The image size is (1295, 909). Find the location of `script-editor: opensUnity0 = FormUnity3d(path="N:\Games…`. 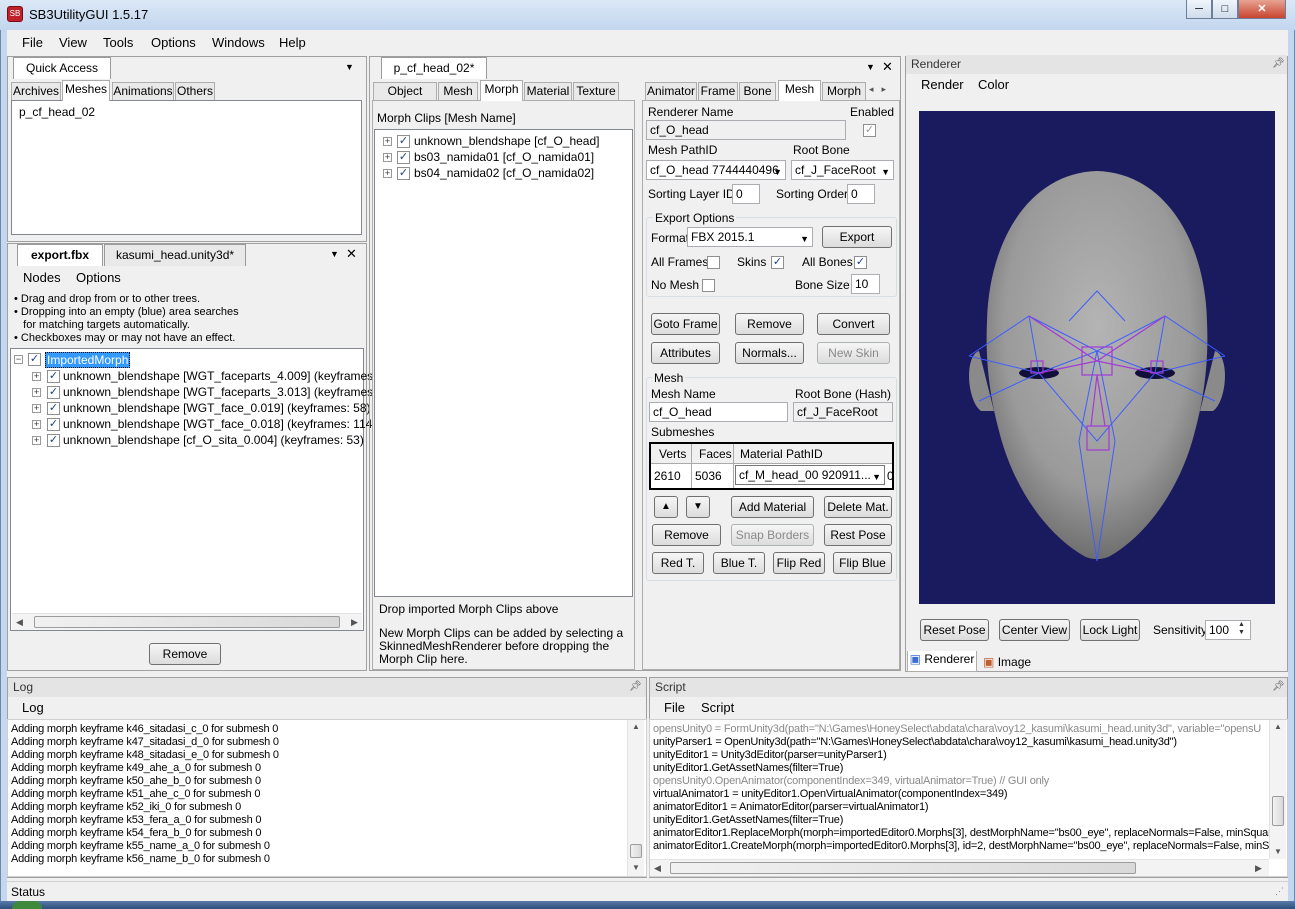

script-editor: opensUnity0 = FormUnity3d(path="N:\Games… is located at coordinates (968, 798).